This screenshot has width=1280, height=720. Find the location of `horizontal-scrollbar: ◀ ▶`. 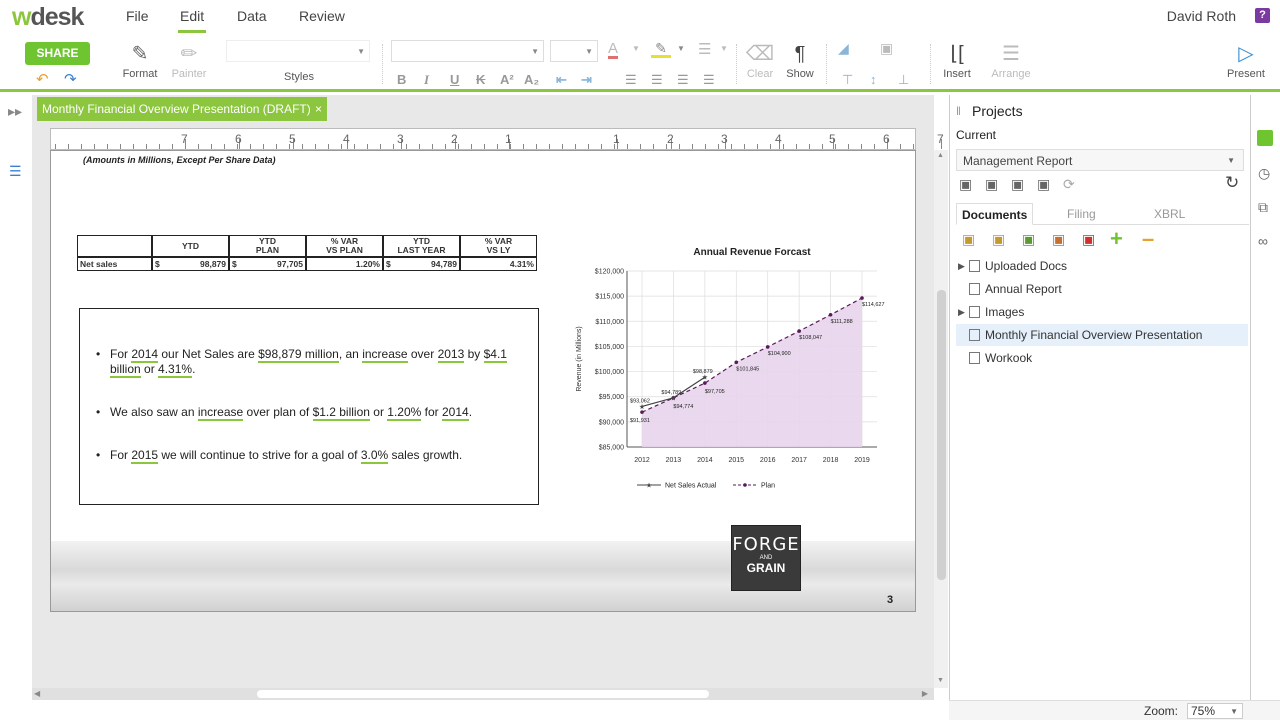

horizontal-scrollbar: ◀ ▶ is located at coordinates (483, 694).